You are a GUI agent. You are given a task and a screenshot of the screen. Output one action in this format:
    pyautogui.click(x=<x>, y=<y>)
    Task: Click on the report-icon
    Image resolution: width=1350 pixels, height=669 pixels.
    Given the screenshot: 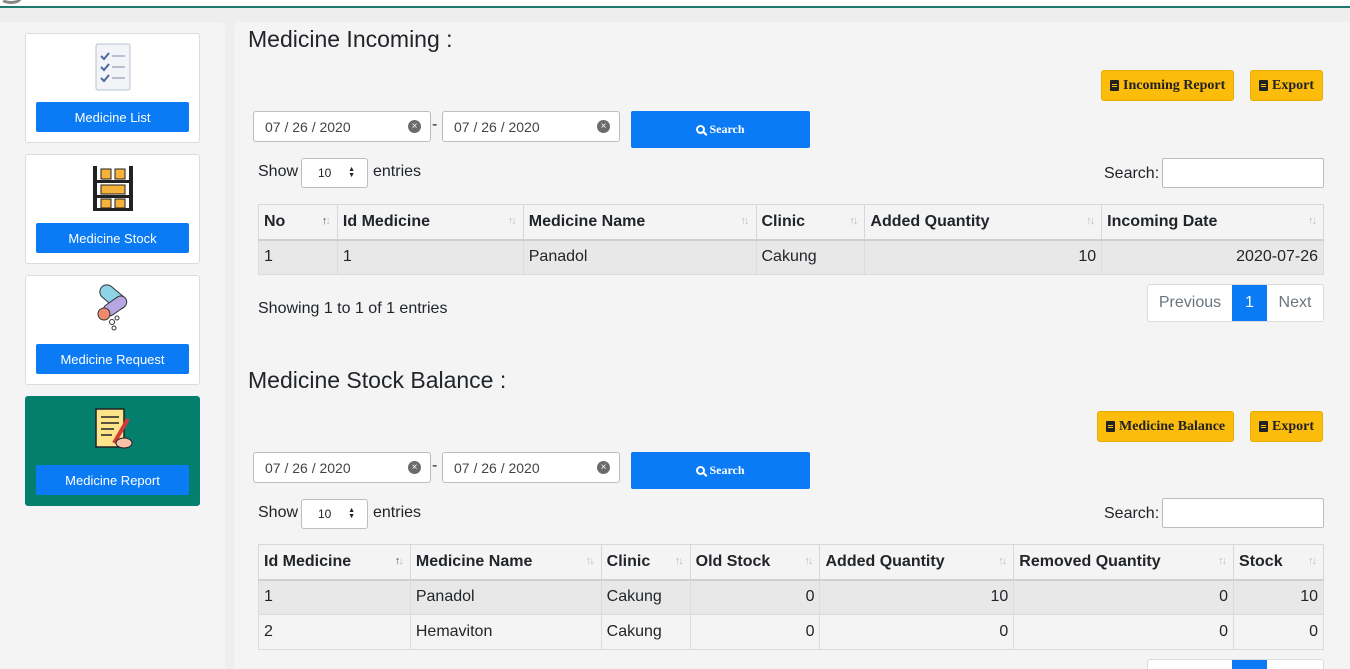 What is the action you would take?
    pyautogui.click(x=113, y=428)
    